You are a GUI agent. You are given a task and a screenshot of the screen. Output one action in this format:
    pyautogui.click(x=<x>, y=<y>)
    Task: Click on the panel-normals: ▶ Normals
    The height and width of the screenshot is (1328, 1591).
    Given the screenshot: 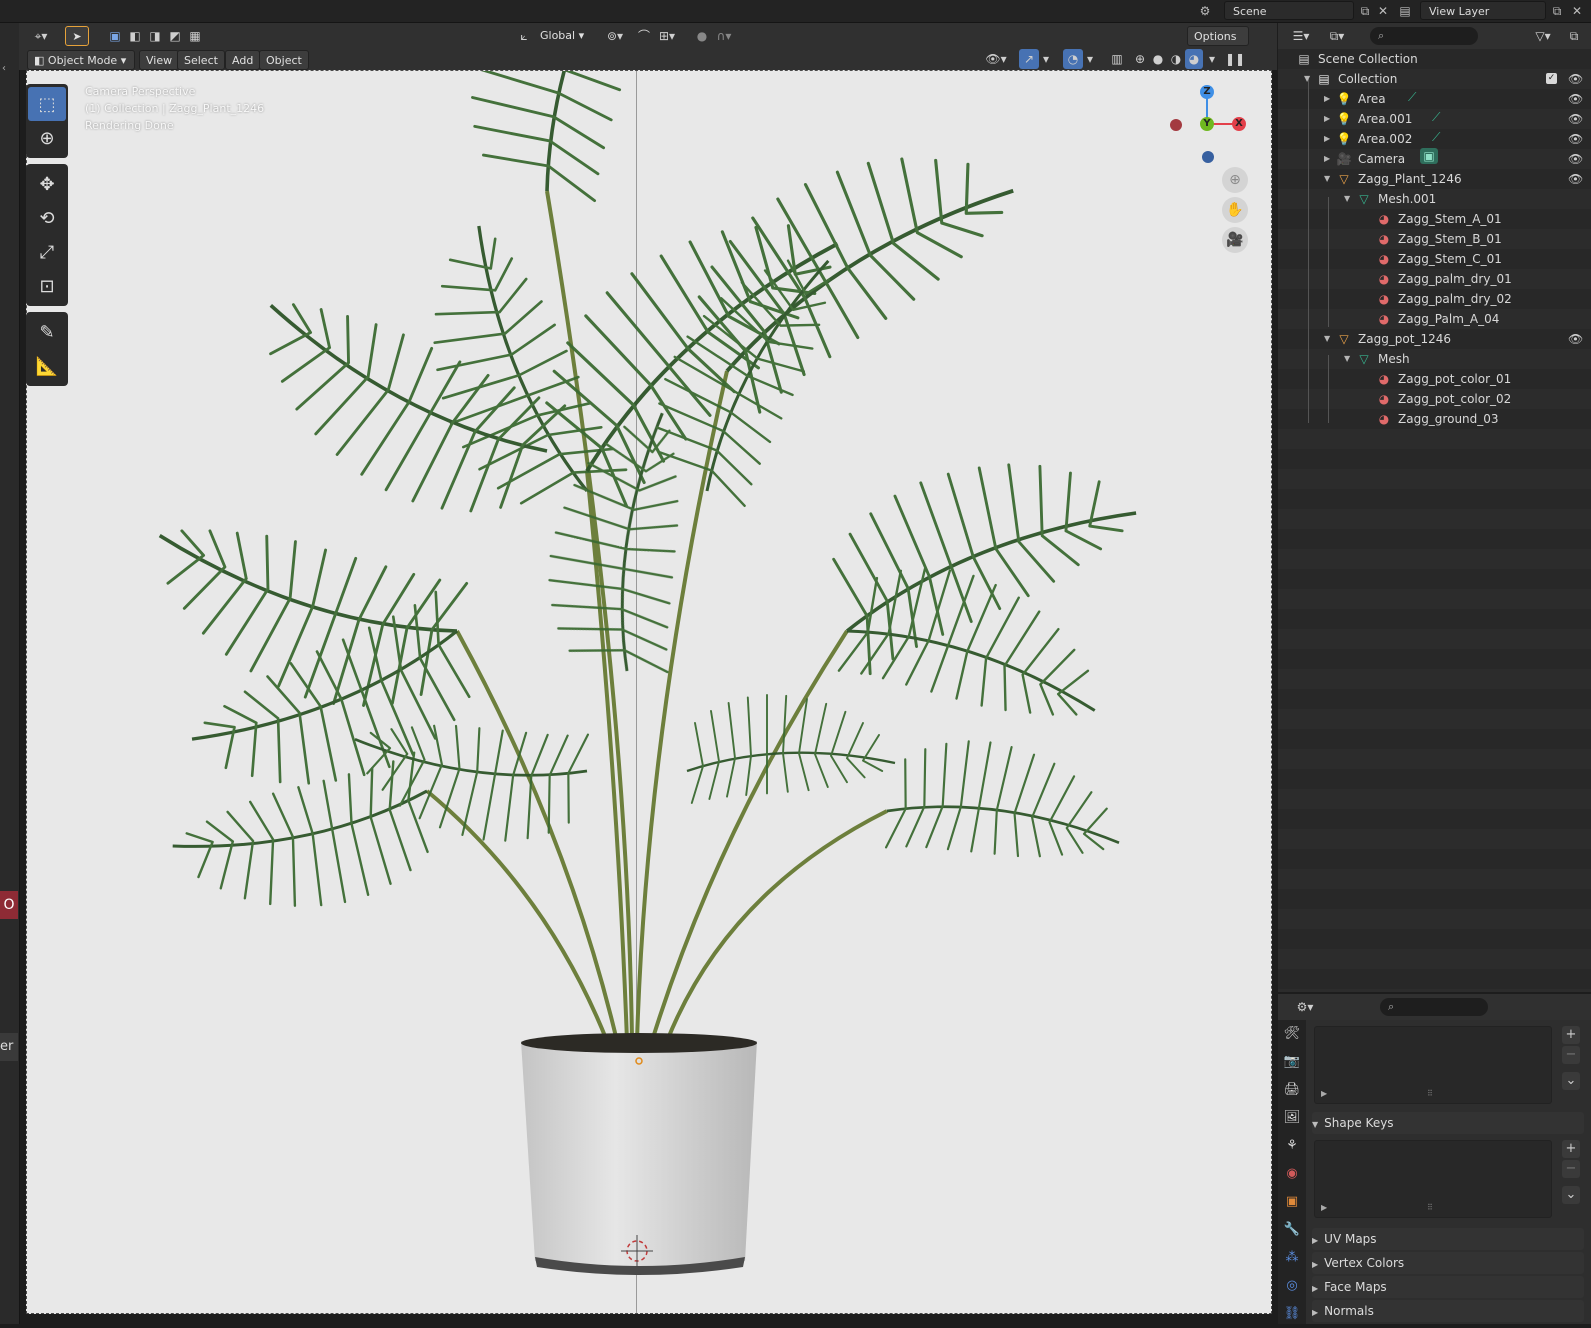 What is the action you would take?
    pyautogui.click(x=1448, y=1311)
    